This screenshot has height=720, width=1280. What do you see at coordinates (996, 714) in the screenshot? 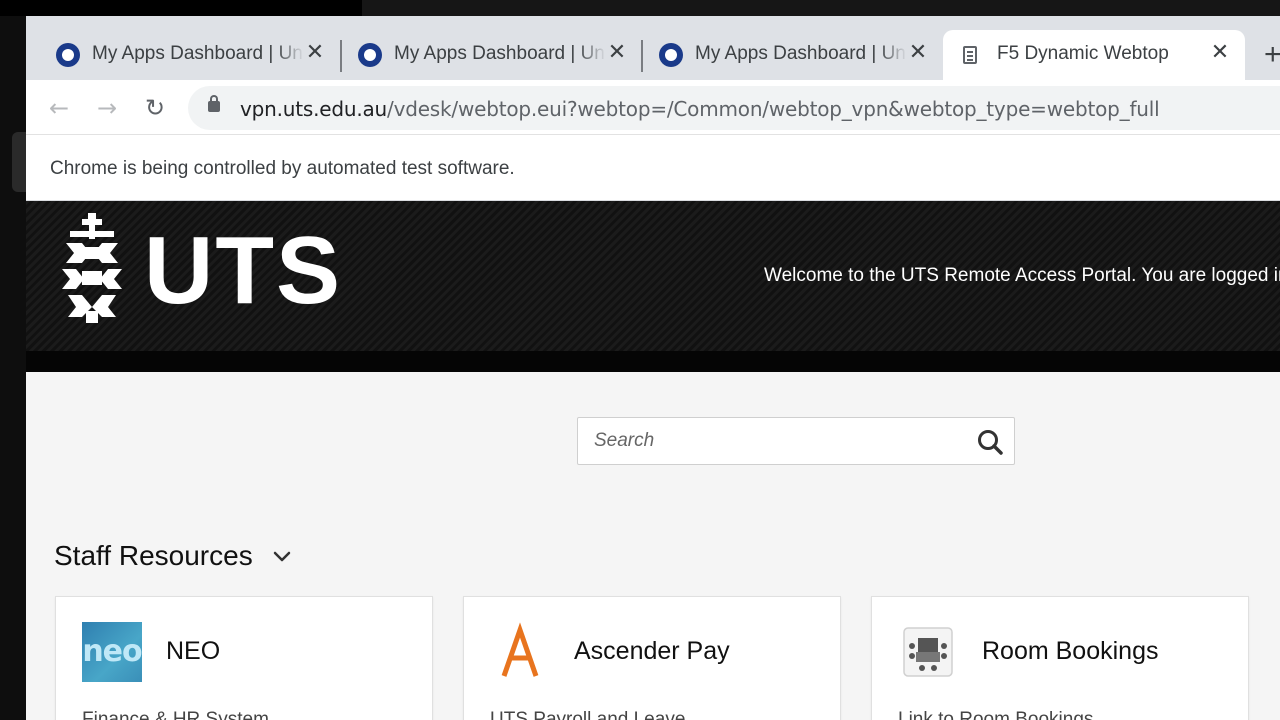
I see `card-description: Link to Room Bookings` at bounding box center [996, 714].